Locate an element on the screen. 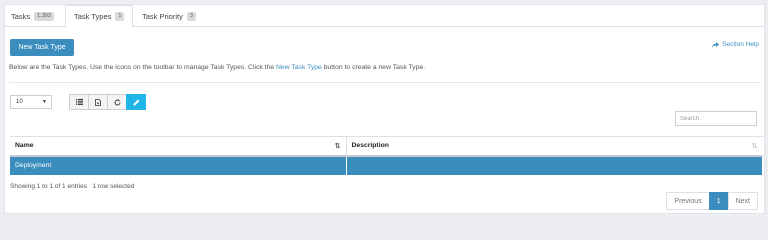 The image size is (768, 240). refresh-icon is located at coordinates (117, 101).